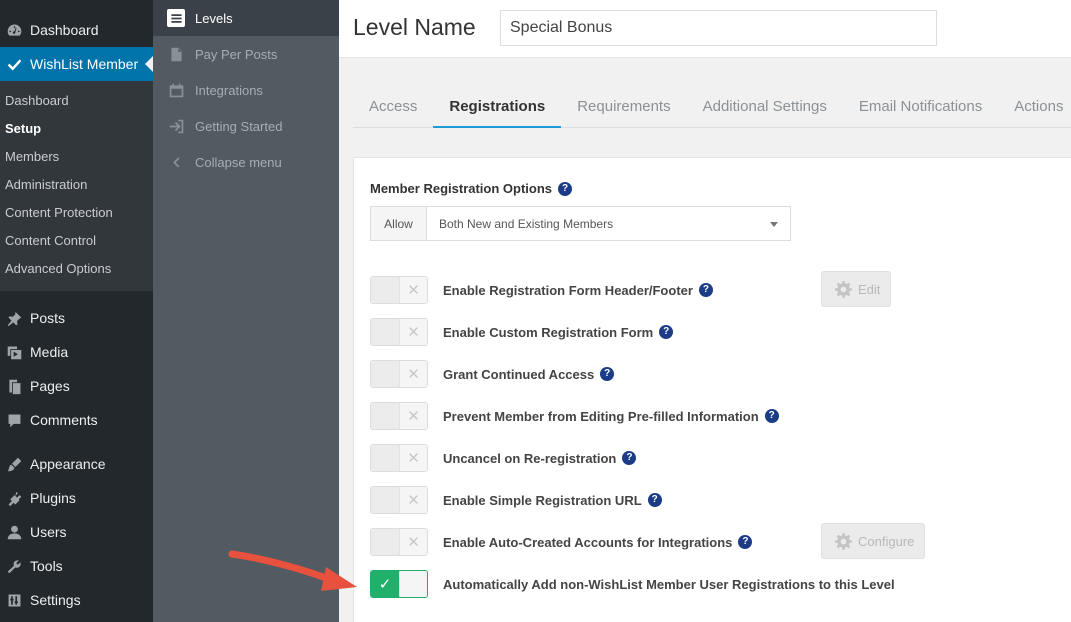 This screenshot has height=622, width=1071. I want to click on submenu-content-control: Content Control, so click(76, 241).